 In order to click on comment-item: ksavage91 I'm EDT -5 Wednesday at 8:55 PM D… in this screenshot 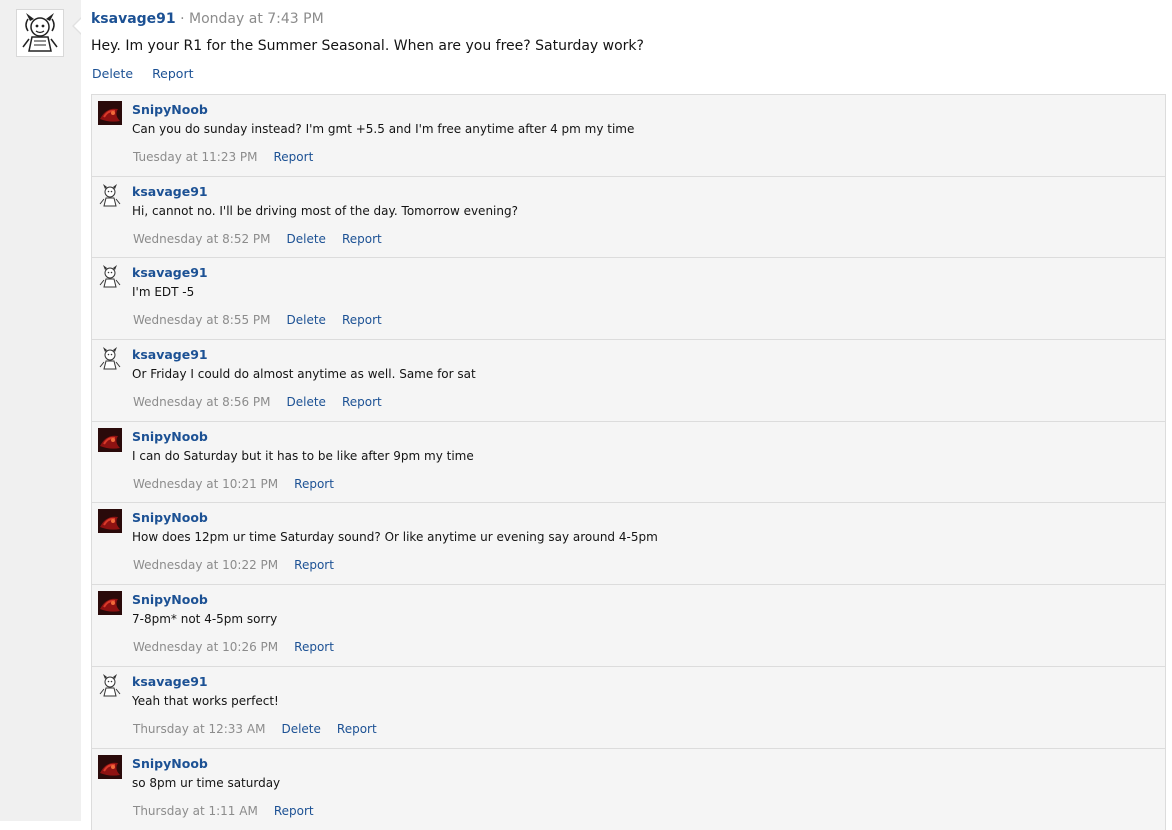, I will do `click(628, 299)`.